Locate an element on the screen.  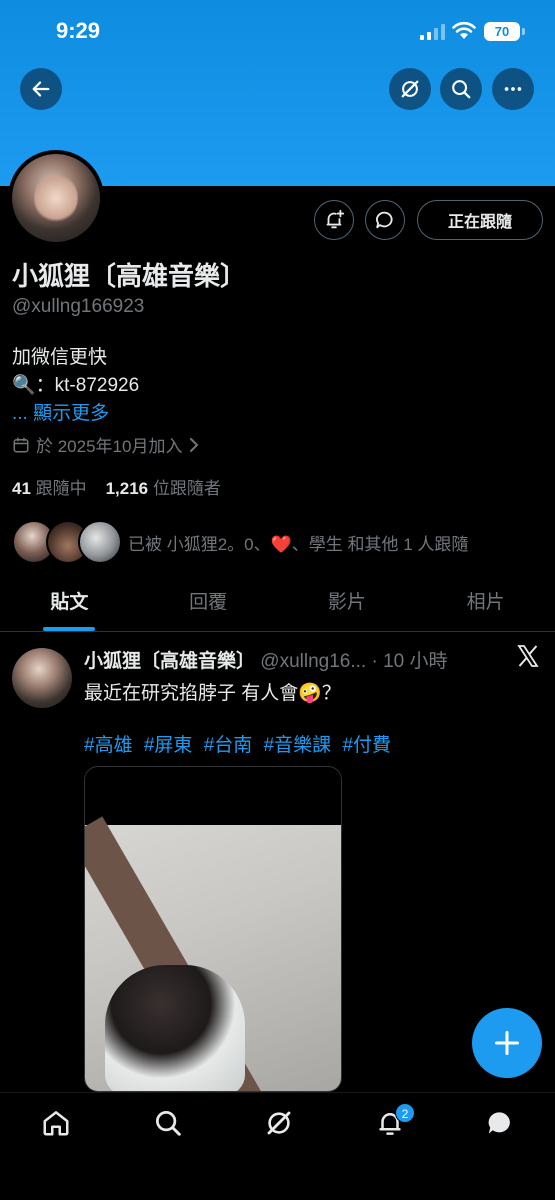
followers-label: 位跟隨者 is located at coordinates (186, 488).